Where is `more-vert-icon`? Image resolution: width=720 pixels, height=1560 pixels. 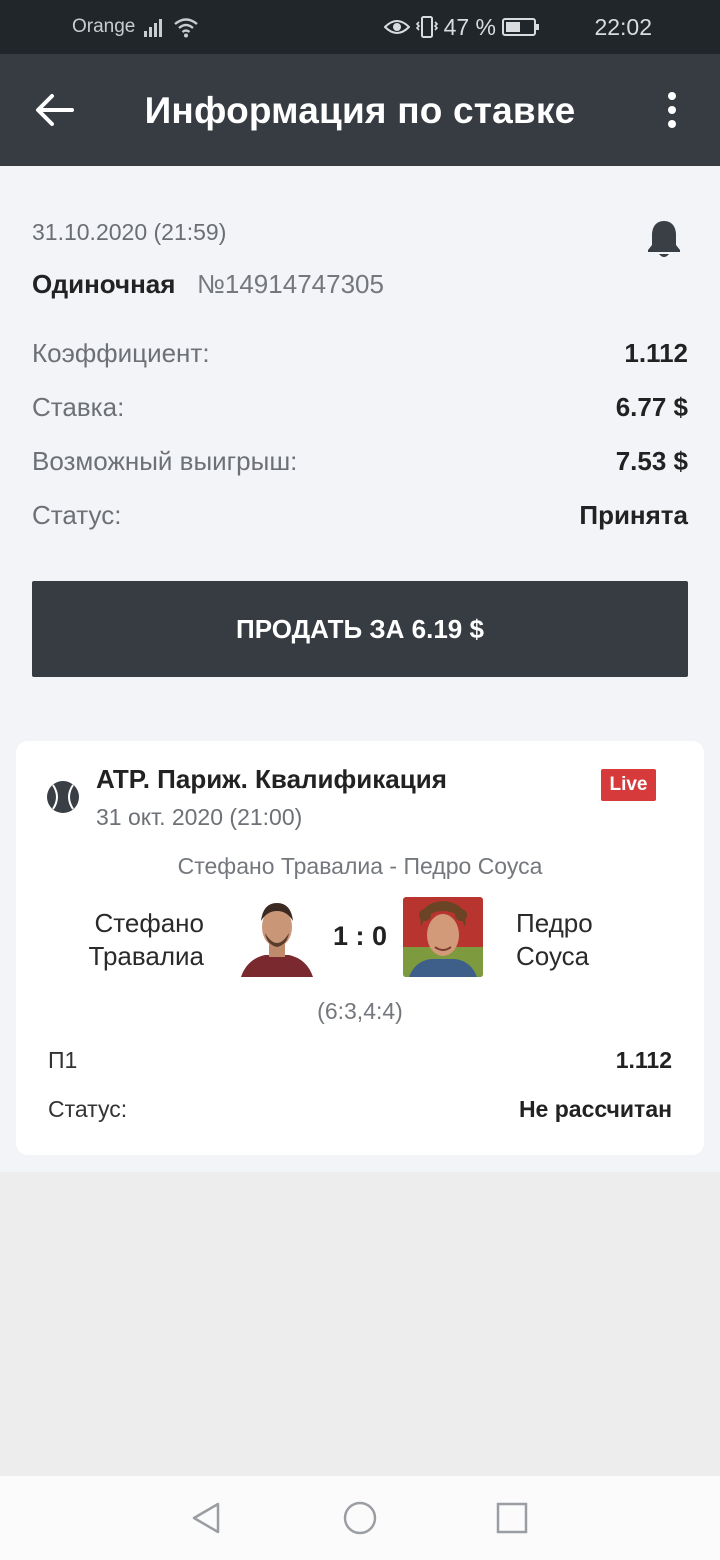 more-vert-icon is located at coordinates (672, 110).